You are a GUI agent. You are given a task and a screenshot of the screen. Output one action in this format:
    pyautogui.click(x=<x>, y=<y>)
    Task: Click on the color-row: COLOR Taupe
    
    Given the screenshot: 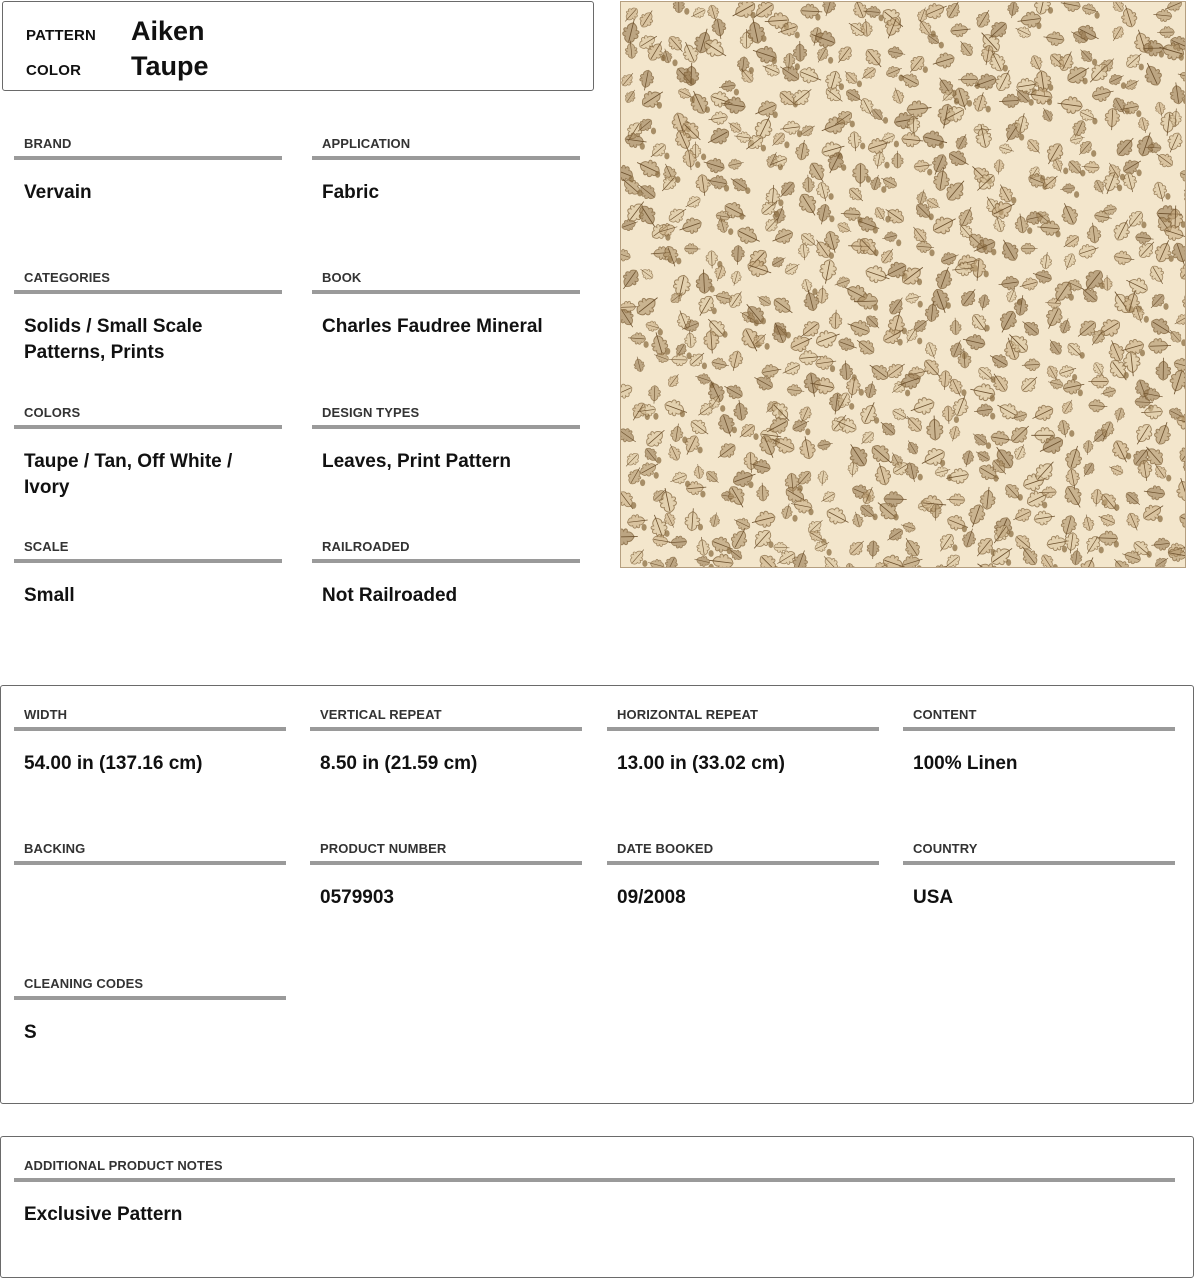 What is the action you would take?
    pyautogui.click(x=117, y=66)
    